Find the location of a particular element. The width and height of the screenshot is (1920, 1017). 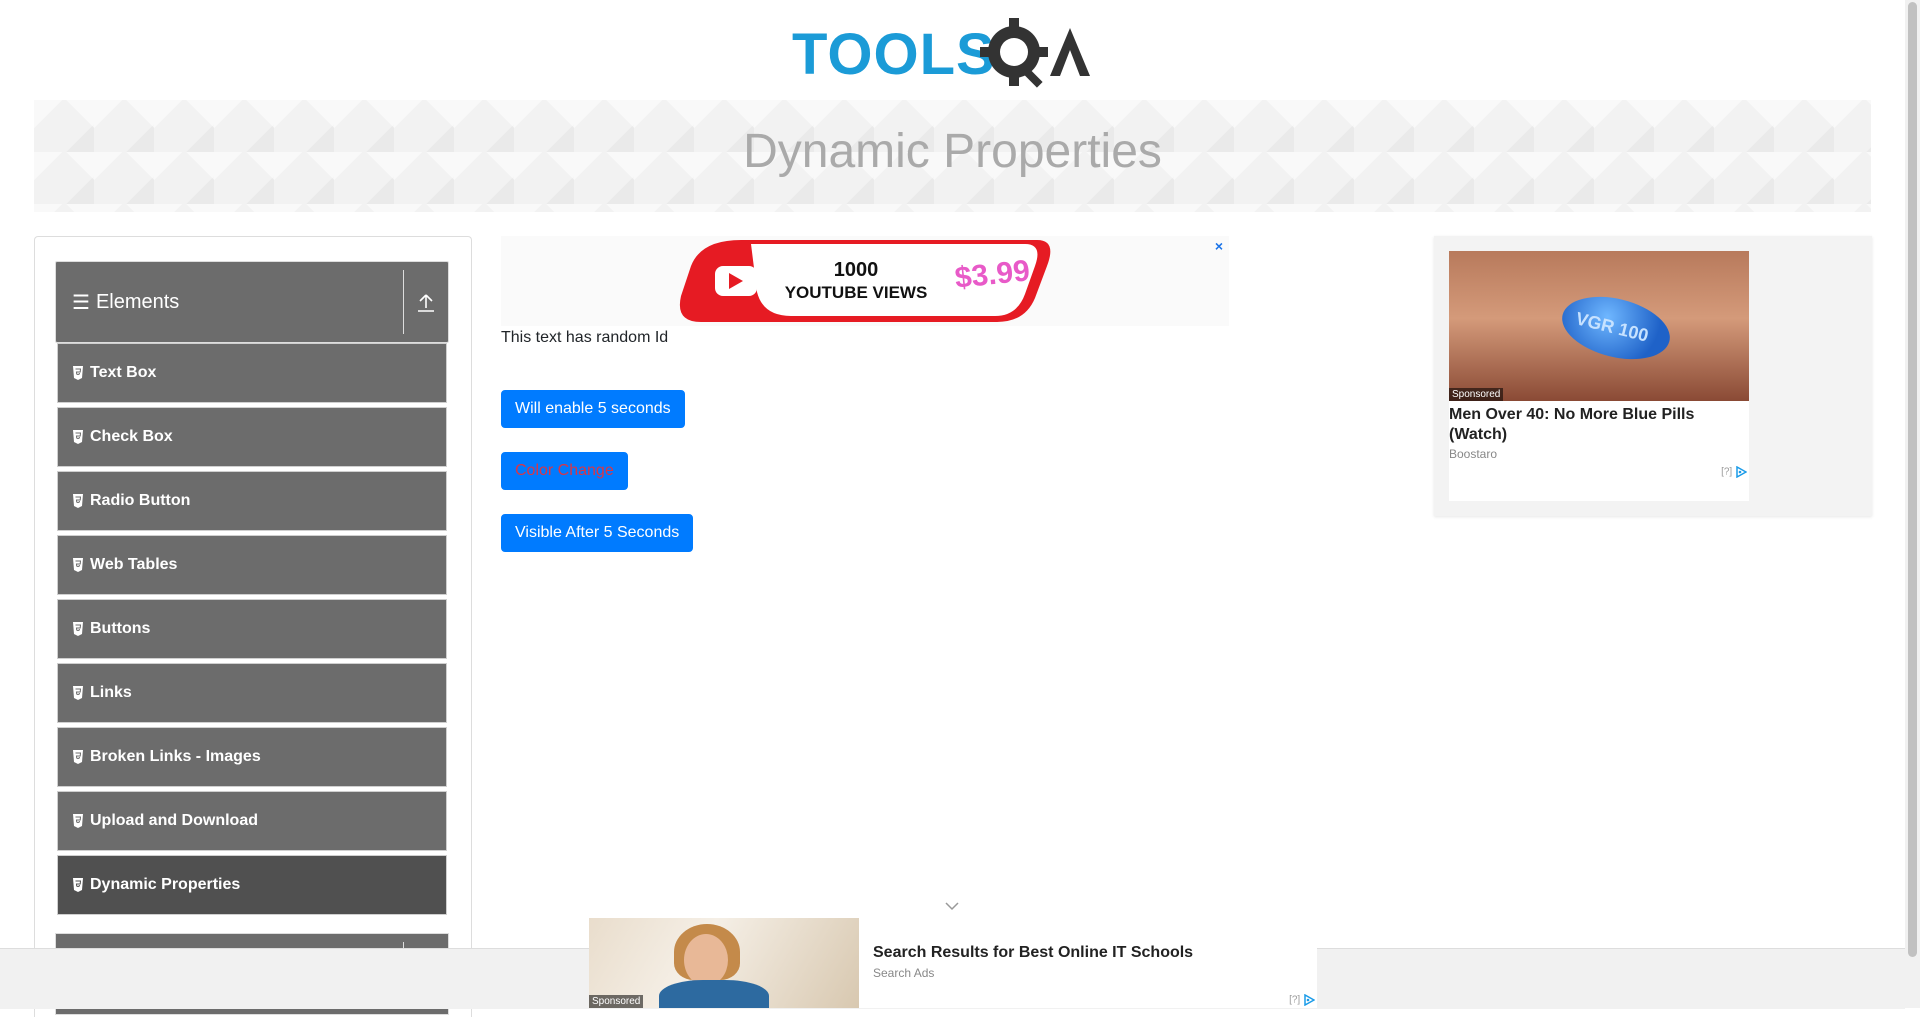

chevron-down-icon is located at coordinates (952, 906).